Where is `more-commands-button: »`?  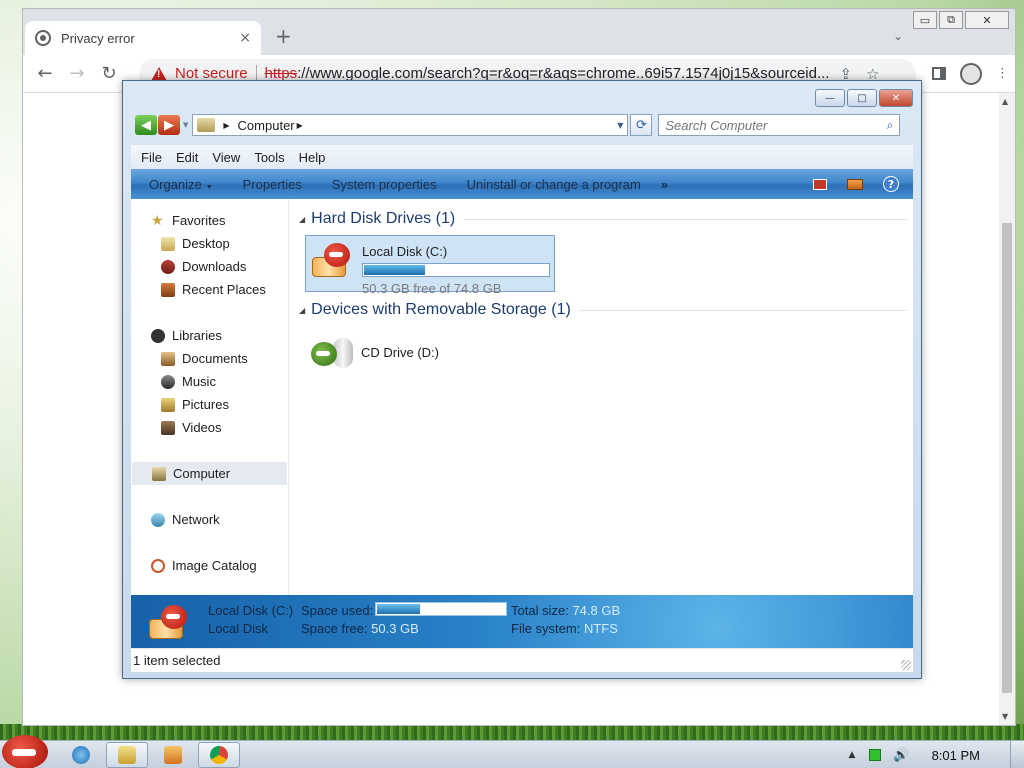 more-commands-button: » is located at coordinates (664, 184).